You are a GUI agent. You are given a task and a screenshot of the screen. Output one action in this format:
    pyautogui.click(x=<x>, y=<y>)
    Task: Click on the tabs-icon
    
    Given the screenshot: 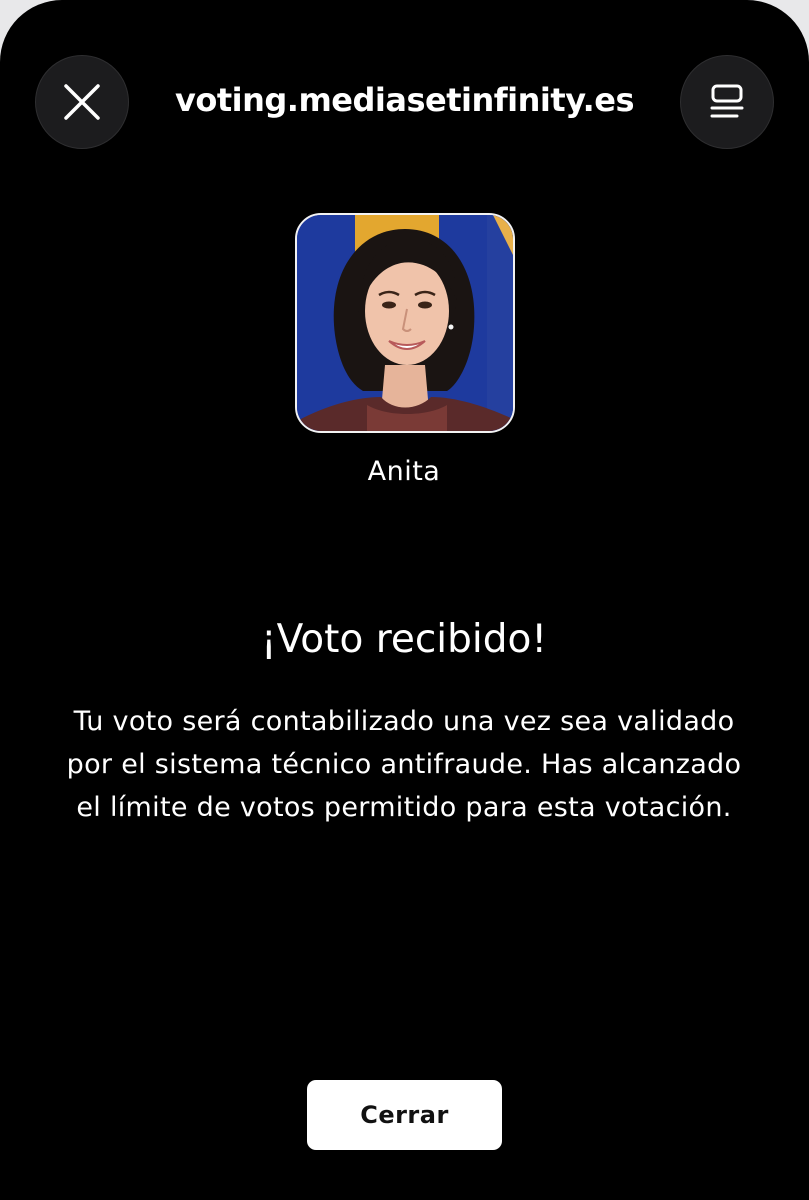 What is the action you would take?
    pyautogui.click(x=727, y=101)
    